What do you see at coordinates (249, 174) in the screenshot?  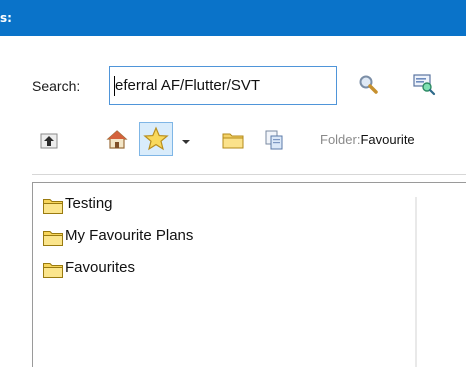 I see `divider` at bounding box center [249, 174].